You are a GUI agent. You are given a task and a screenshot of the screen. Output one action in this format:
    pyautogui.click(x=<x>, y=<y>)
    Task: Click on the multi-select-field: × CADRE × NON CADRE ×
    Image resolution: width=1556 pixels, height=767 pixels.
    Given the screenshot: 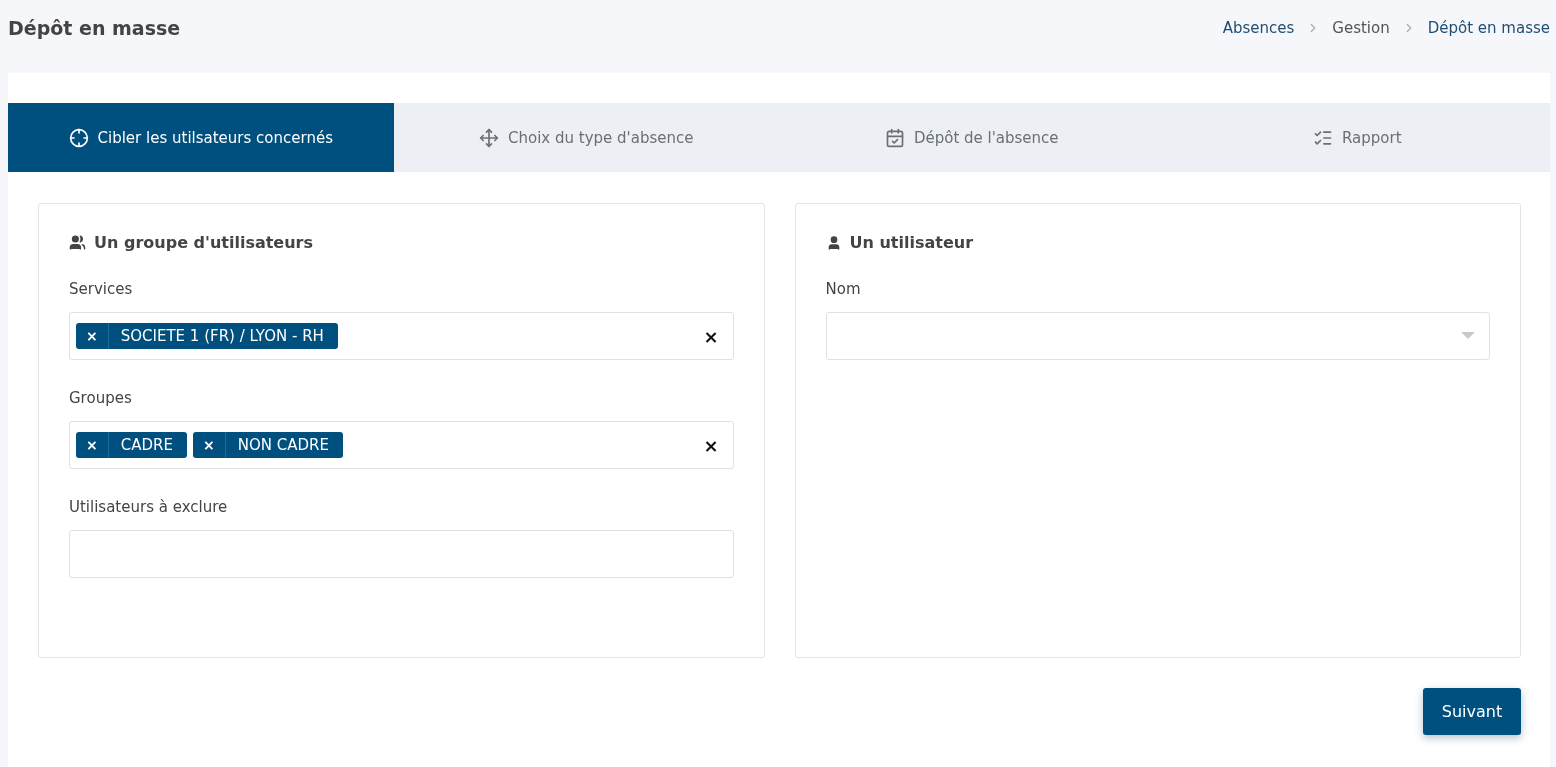 What is the action you would take?
    pyautogui.click(x=401, y=445)
    